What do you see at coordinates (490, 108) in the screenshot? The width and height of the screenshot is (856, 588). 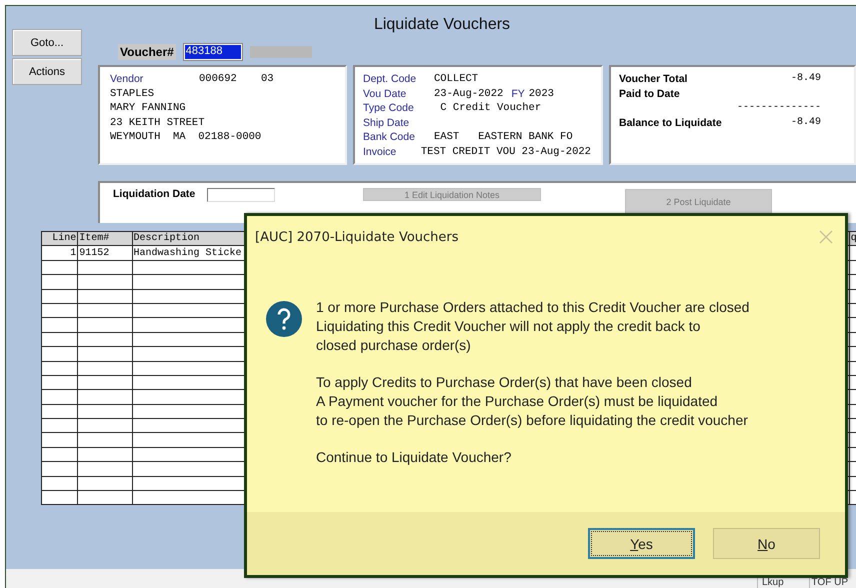 I see `field-value: C Credit Voucher` at bounding box center [490, 108].